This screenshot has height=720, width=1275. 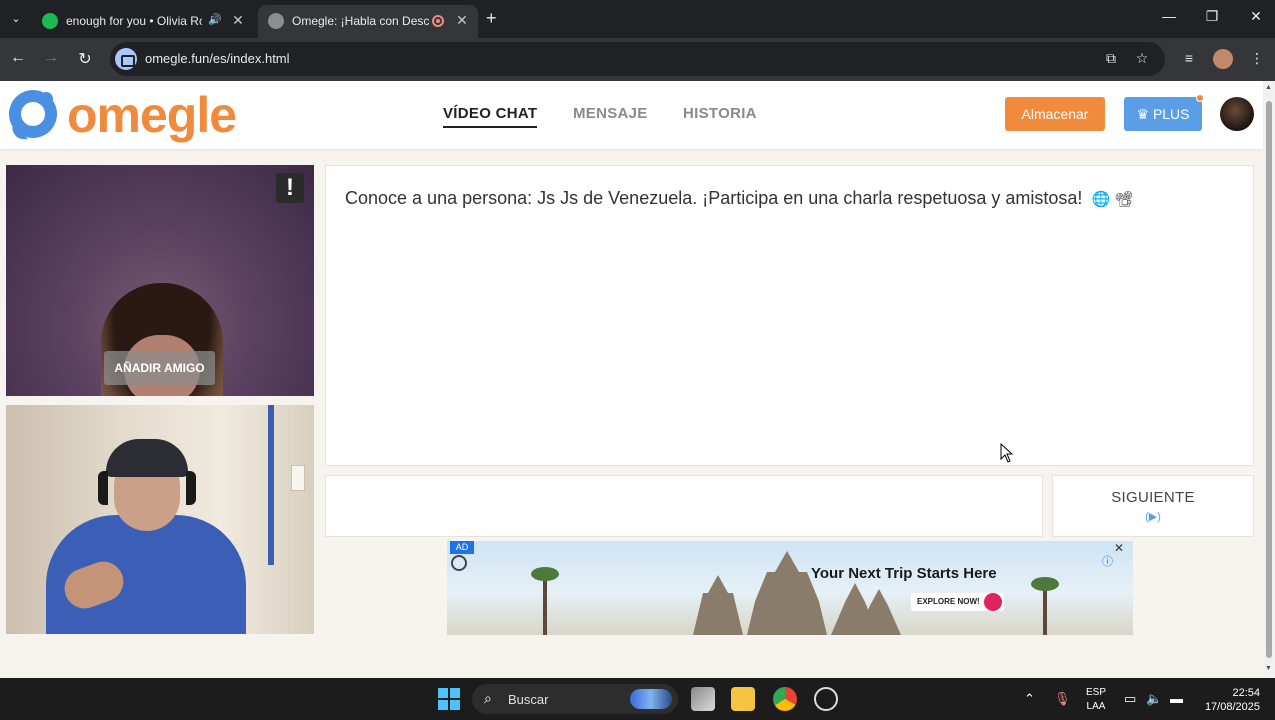 I want to click on plus-label: PLUS, so click(x=1171, y=114).